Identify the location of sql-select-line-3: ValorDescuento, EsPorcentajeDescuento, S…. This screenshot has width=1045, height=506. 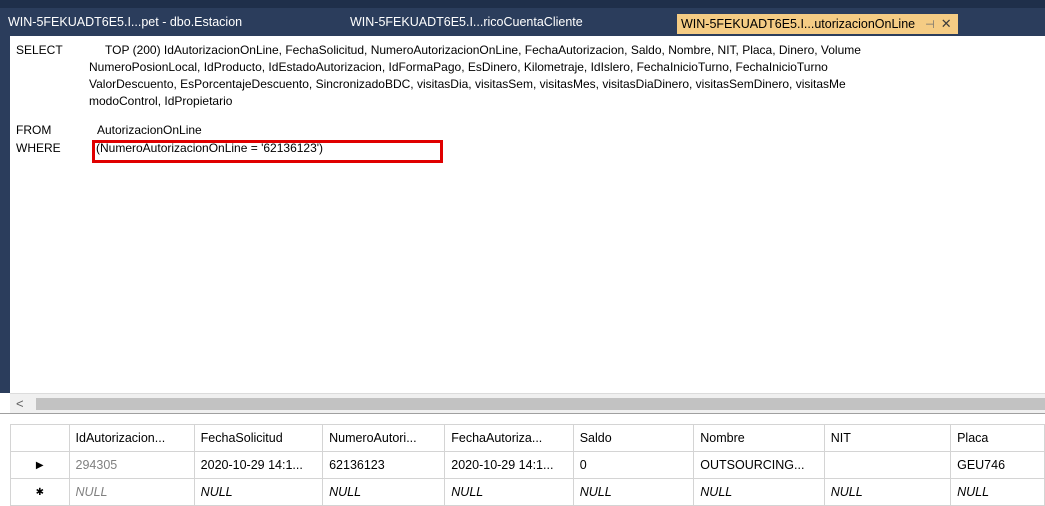
(467, 84).